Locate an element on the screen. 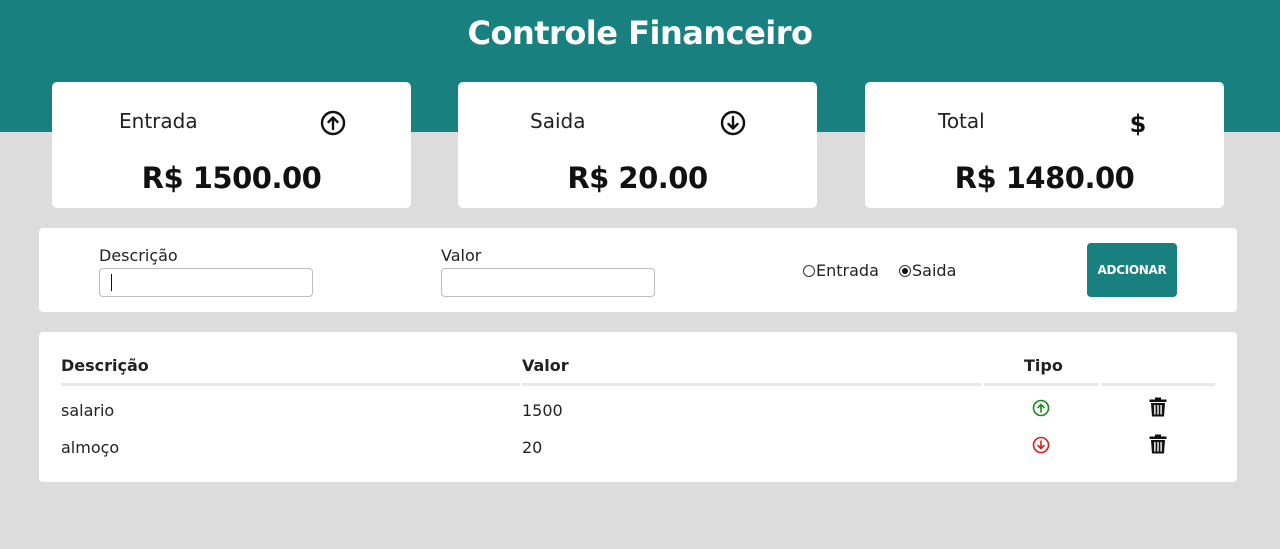  total-card: Total $ R$ 1480.00 is located at coordinates (1044, 145).